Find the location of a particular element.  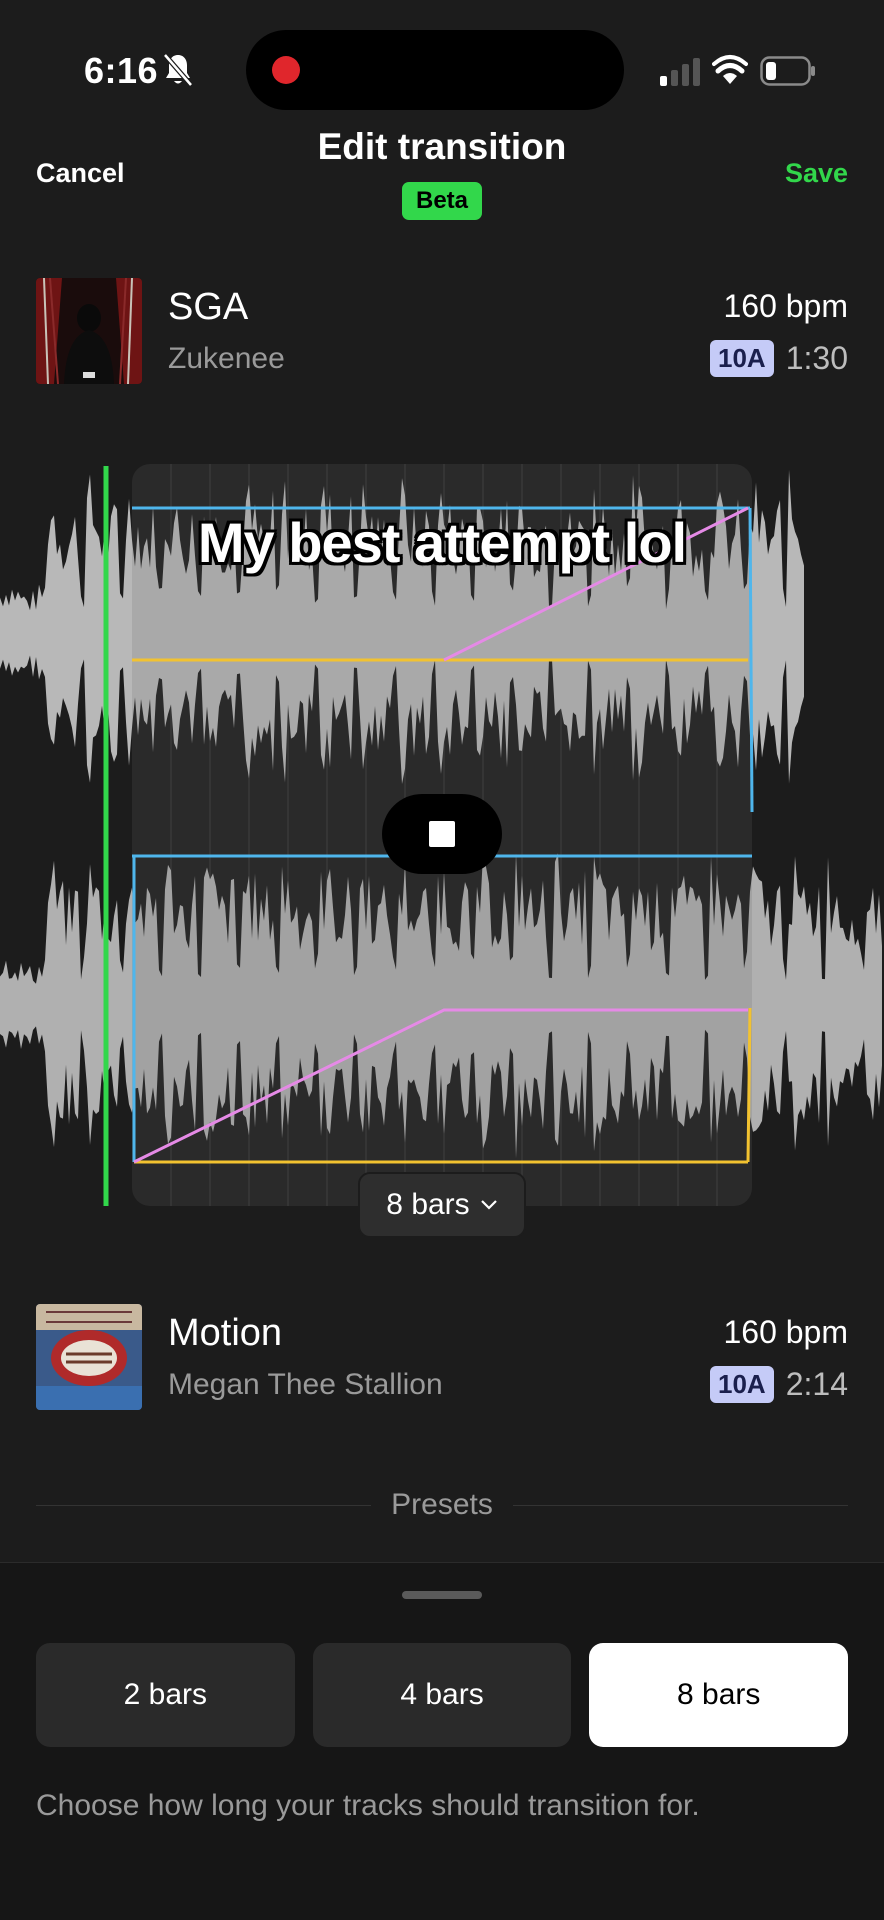

recording-indicator-icon is located at coordinates (286, 70).